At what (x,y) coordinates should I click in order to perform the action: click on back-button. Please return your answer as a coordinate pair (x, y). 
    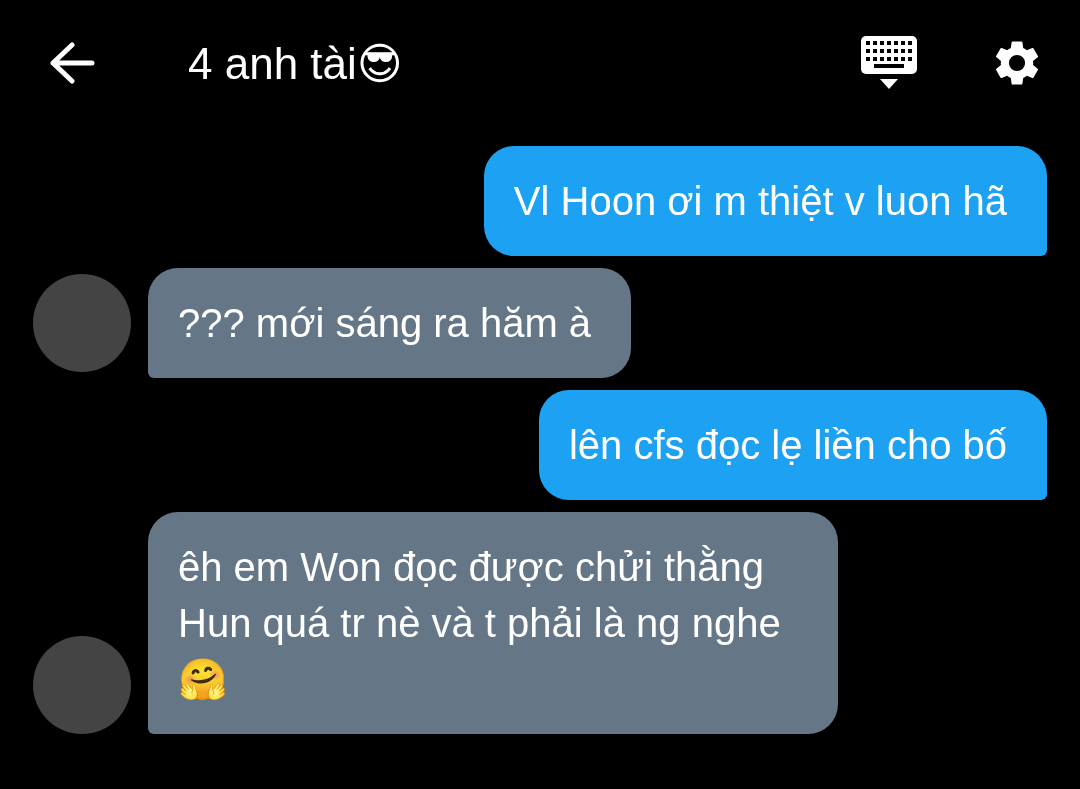
    Looking at the image, I should click on (72, 63).